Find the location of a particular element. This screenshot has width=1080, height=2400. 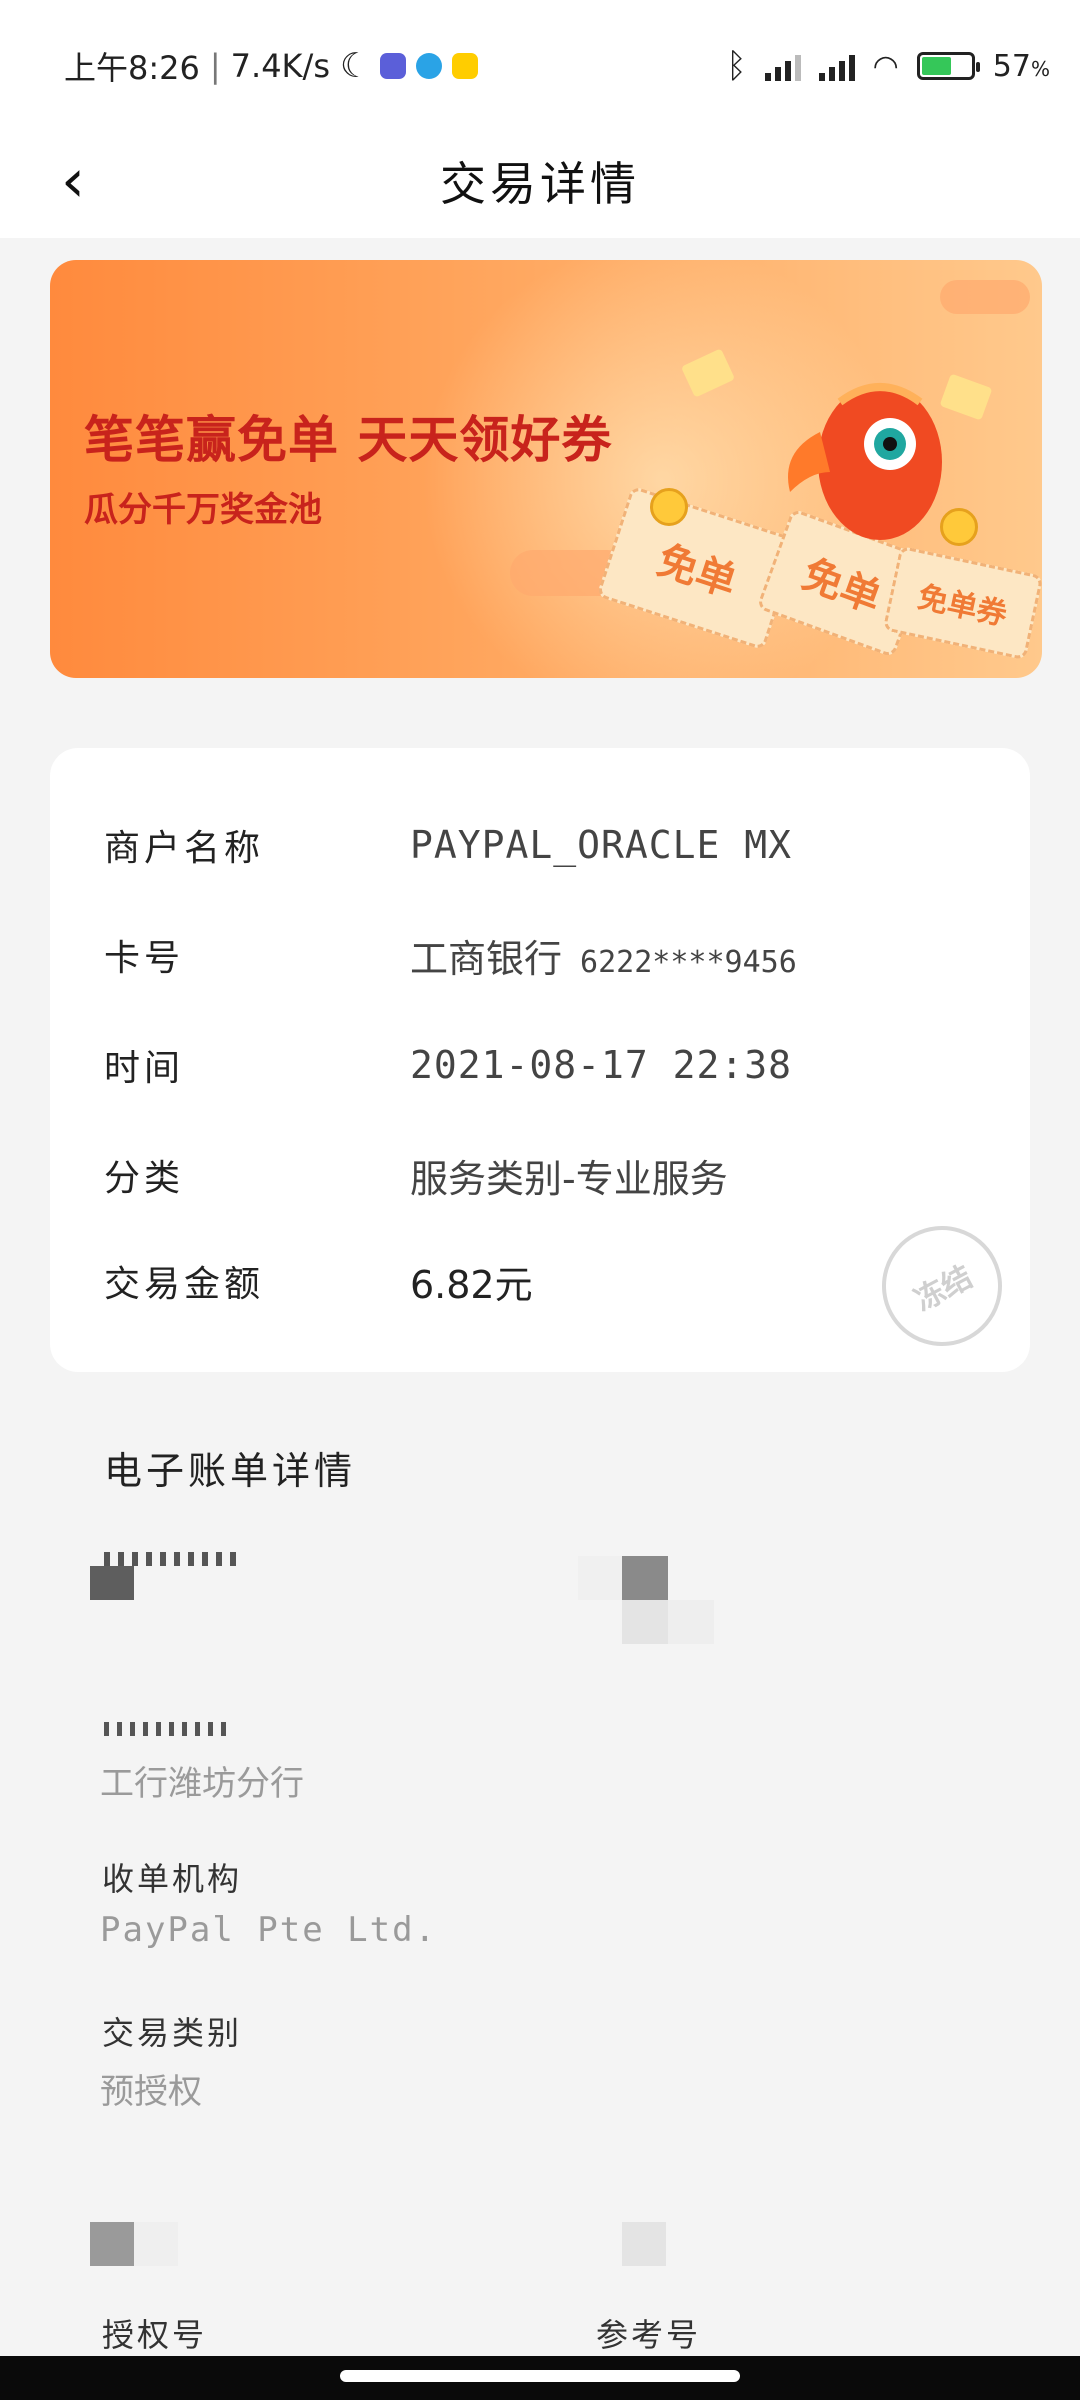

acquirer-value: PayPal Pte Ltd. is located at coordinates (269, 1930).